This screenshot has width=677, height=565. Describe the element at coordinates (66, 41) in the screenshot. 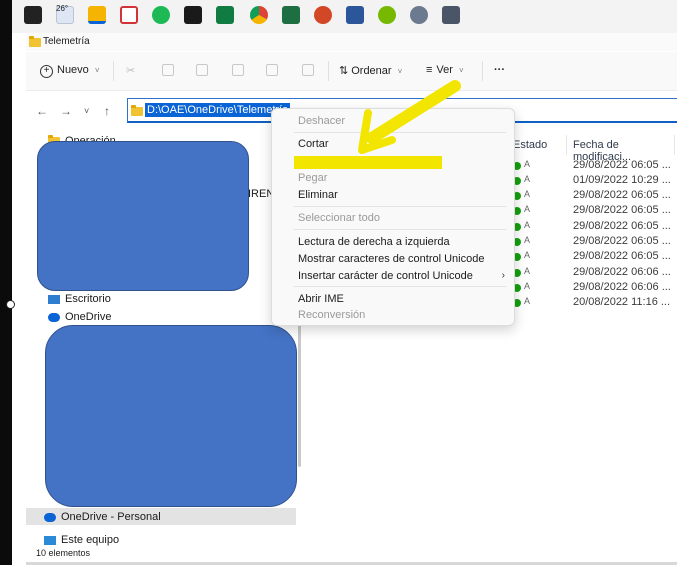

I see `window-title: Telemetría` at that location.